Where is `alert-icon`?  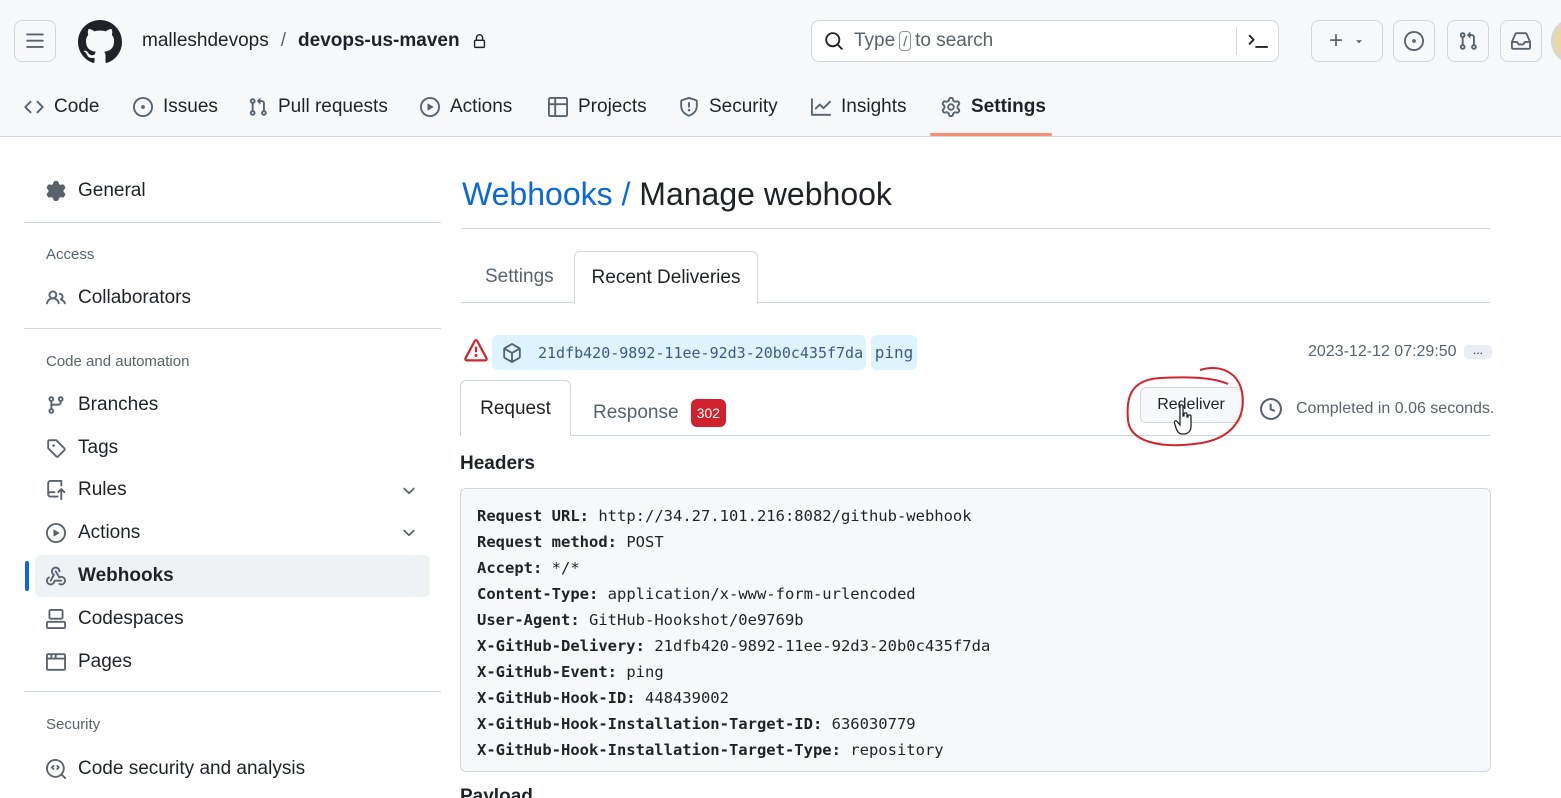 alert-icon is located at coordinates (476, 350).